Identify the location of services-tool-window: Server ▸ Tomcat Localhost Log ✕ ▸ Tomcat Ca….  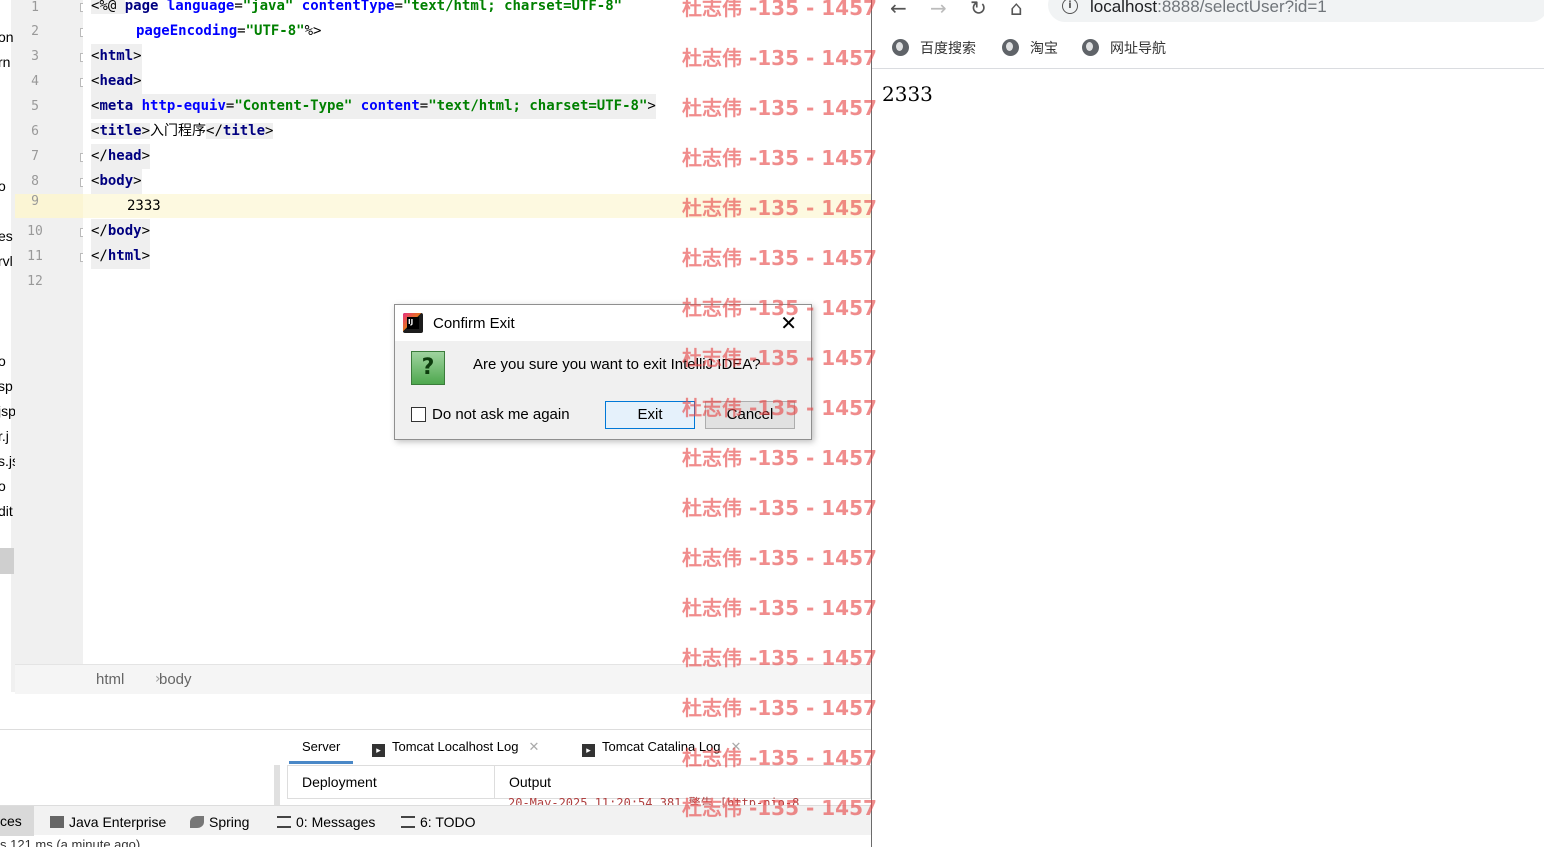
(435, 769).